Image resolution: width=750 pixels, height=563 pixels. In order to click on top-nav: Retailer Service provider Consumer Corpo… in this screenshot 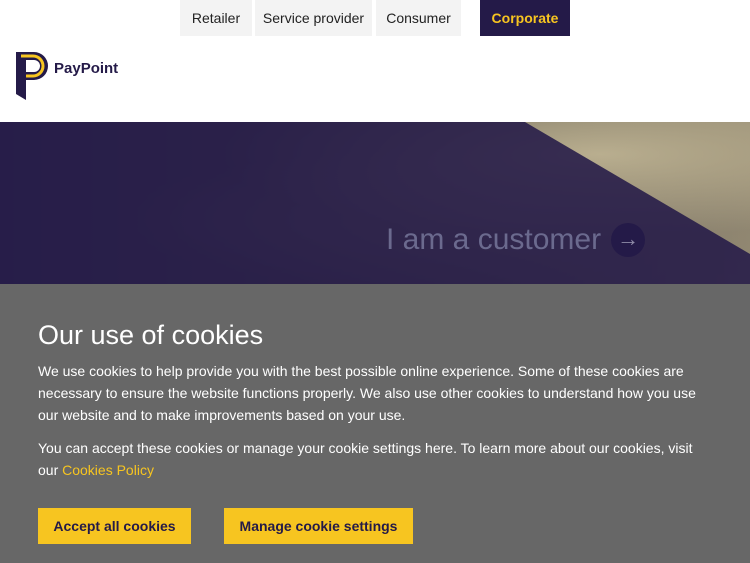, I will do `click(375, 18)`.